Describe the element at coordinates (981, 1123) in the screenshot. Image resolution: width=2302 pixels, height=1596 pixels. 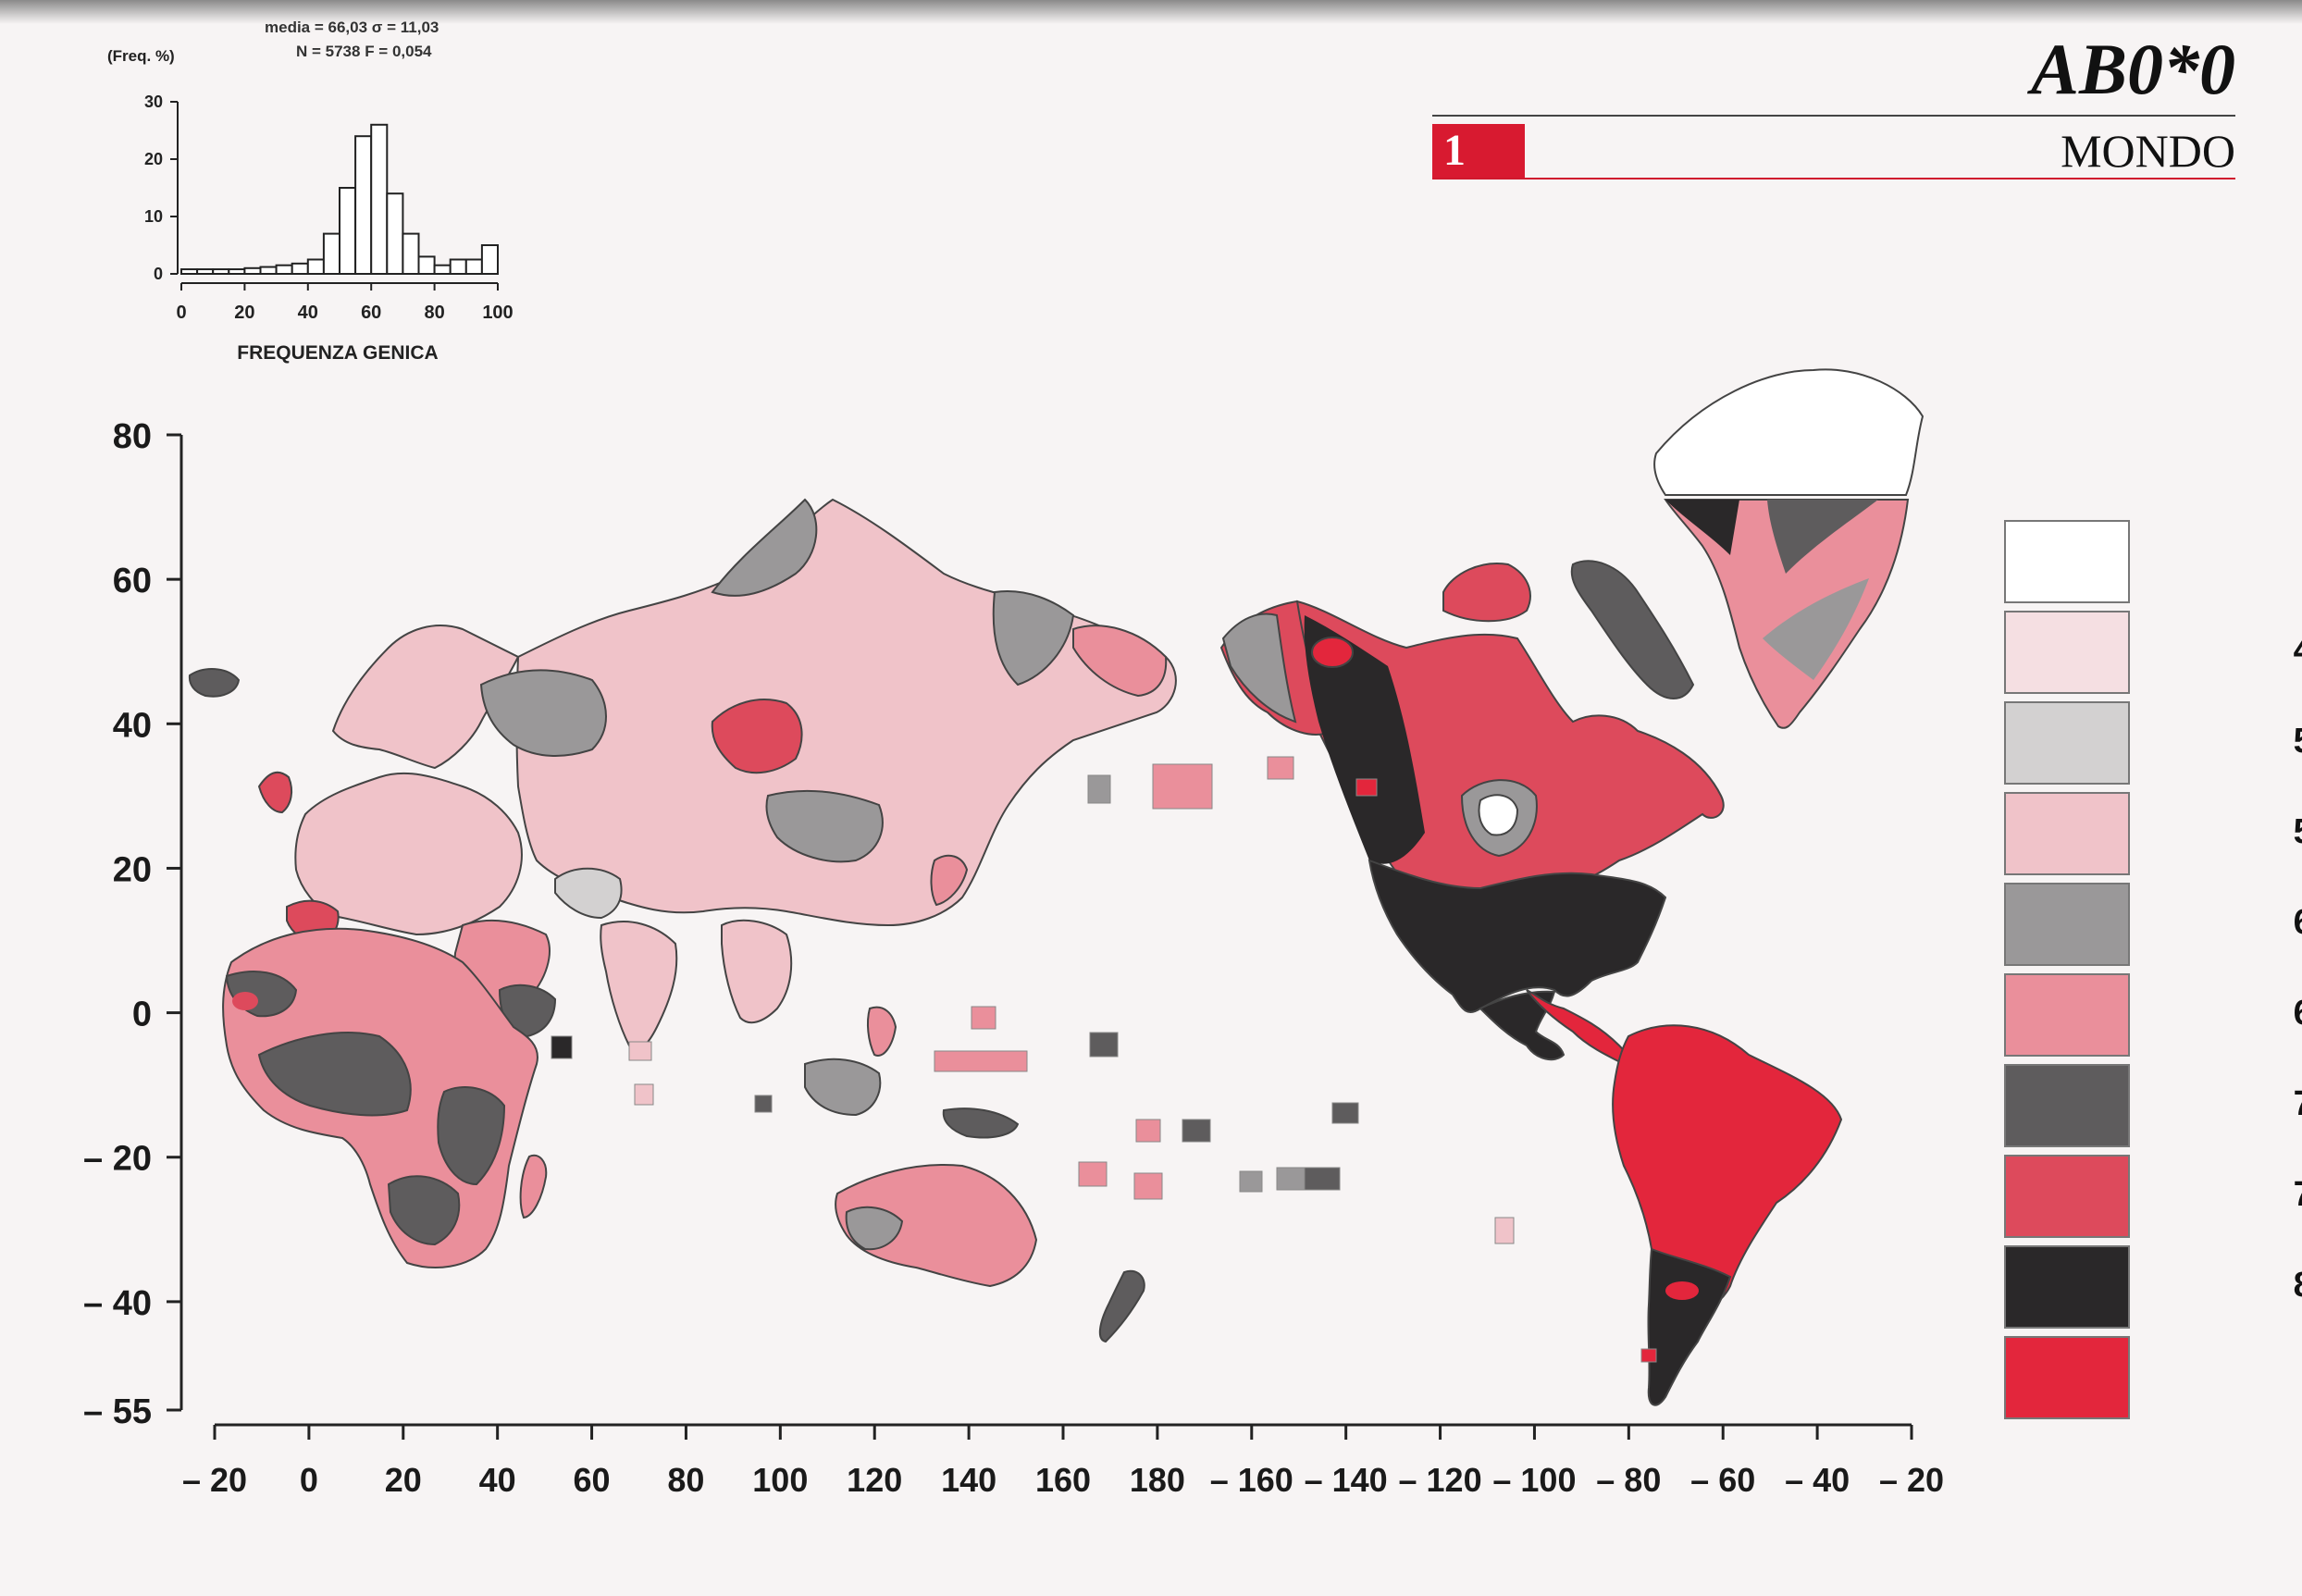
I see `new-guinea` at that location.